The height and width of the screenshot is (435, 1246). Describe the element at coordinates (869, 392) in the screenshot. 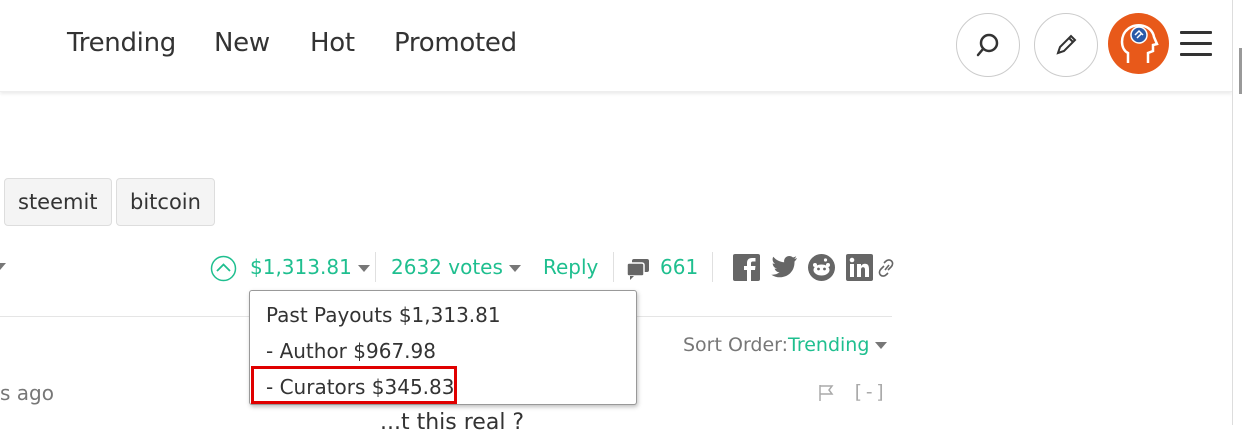

I see `collapse-toggle: [-]` at that location.